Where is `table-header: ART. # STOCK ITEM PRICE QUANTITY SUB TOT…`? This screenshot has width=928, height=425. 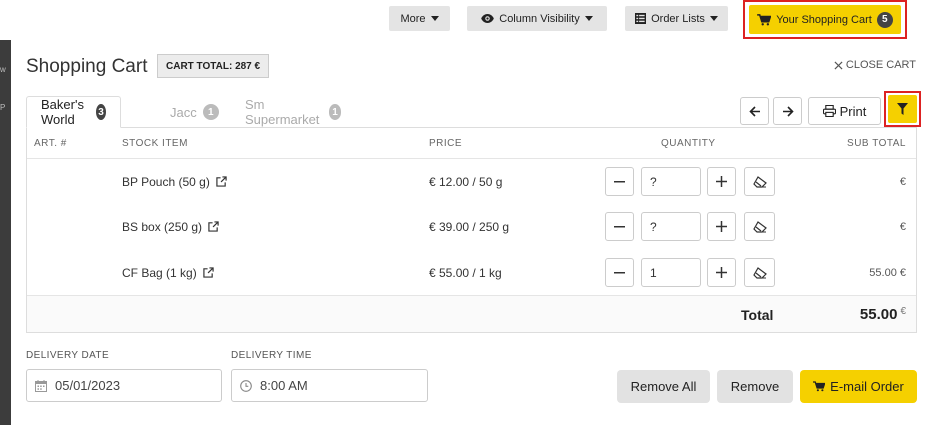
table-header: ART. # STOCK ITEM PRICE QUANTITY SUB TOT… is located at coordinates (471, 143).